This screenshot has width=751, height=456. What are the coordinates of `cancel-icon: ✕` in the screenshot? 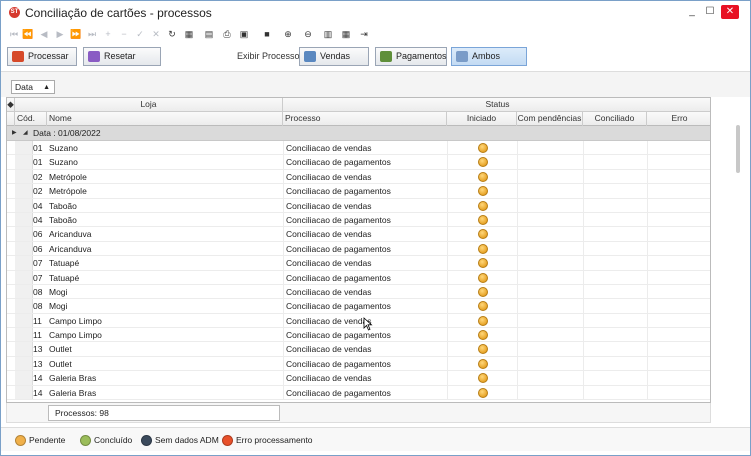 It's located at (156, 34).